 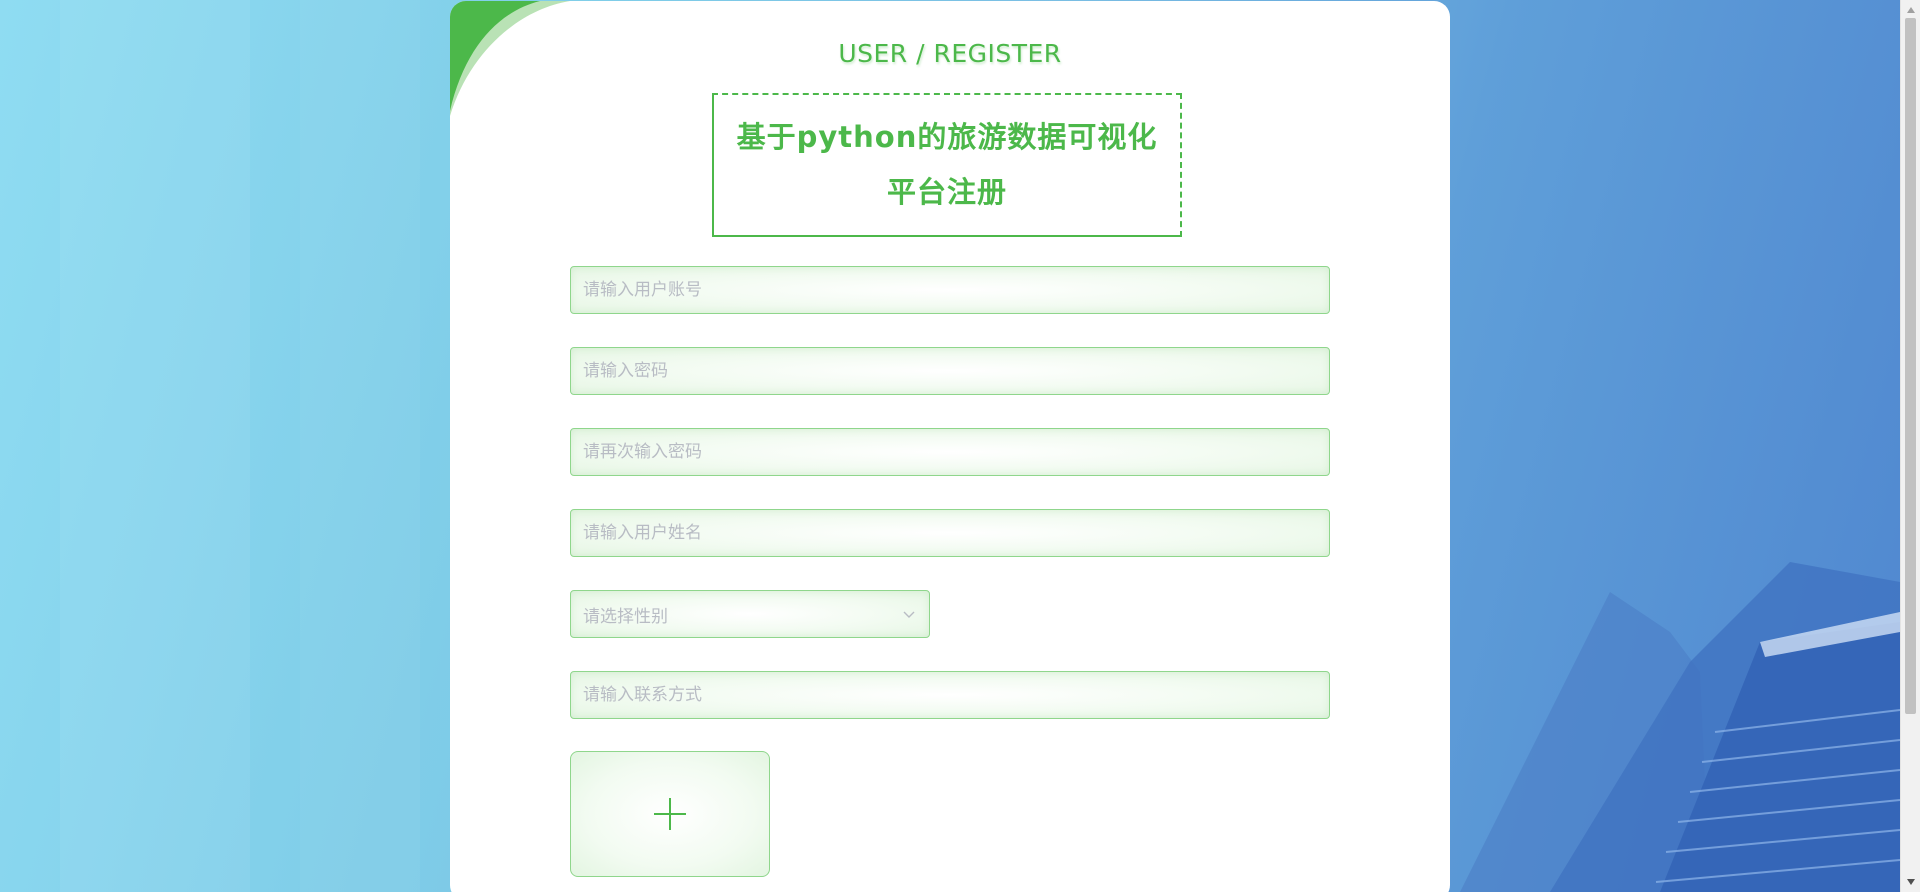 What do you see at coordinates (947, 137) in the screenshot?
I see `page-title-line-1: 基于python的旅游数据可视化` at bounding box center [947, 137].